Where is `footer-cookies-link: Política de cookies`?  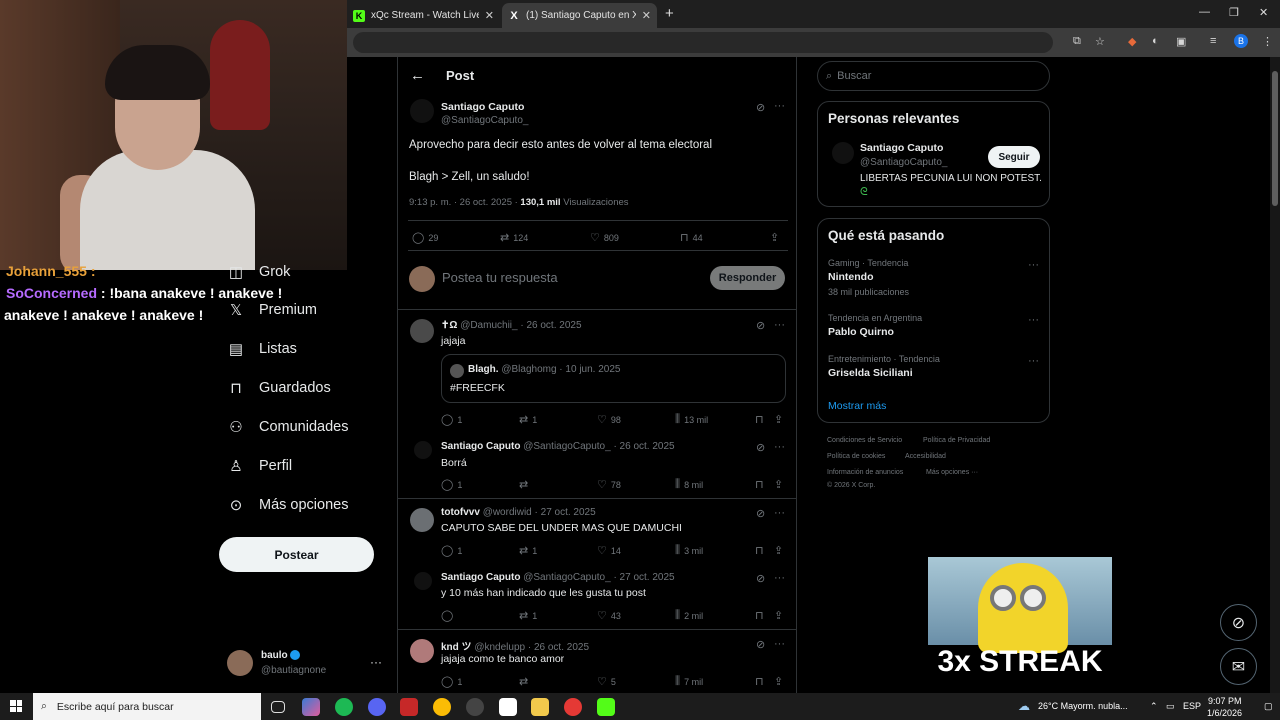
footer-cookies-link: Política de cookies is located at coordinates (856, 456).